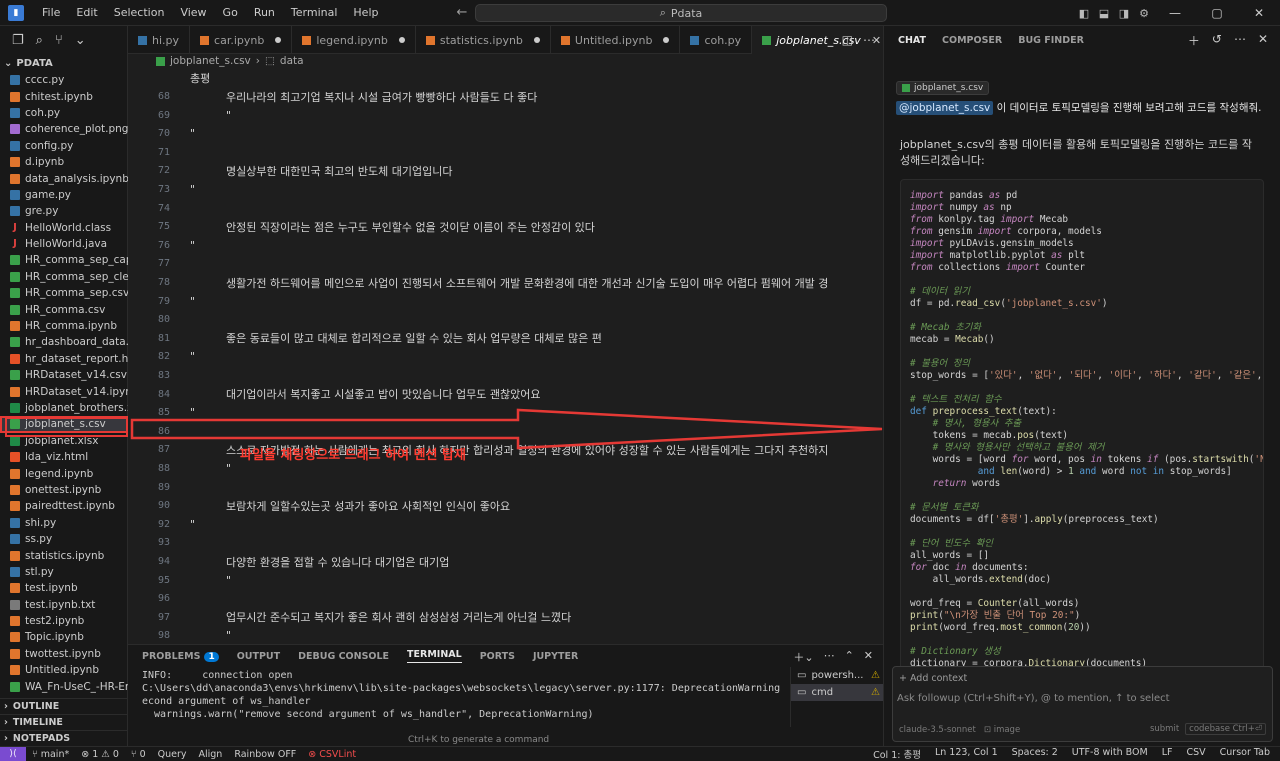 The height and width of the screenshot is (761, 1280). I want to click on problems-status: ⊗ 1 ⚠ 0, so click(100, 754).